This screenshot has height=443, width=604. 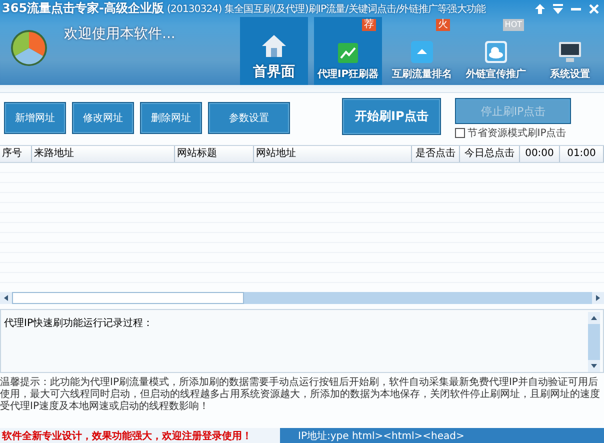 I want to click on column-header: 是否点击, so click(x=436, y=154).